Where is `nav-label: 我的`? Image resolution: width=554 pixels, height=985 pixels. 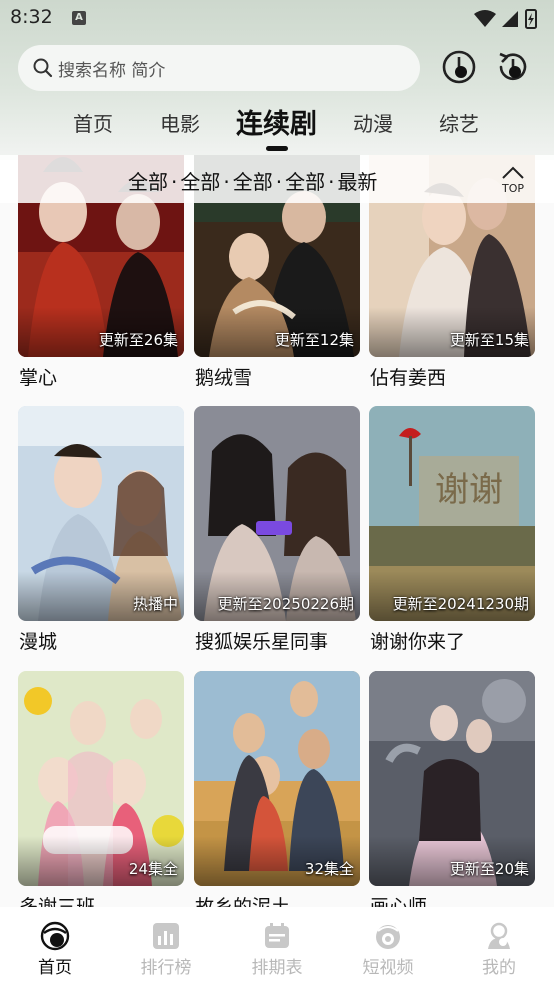 nav-label: 我的 is located at coordinates (499, 968).